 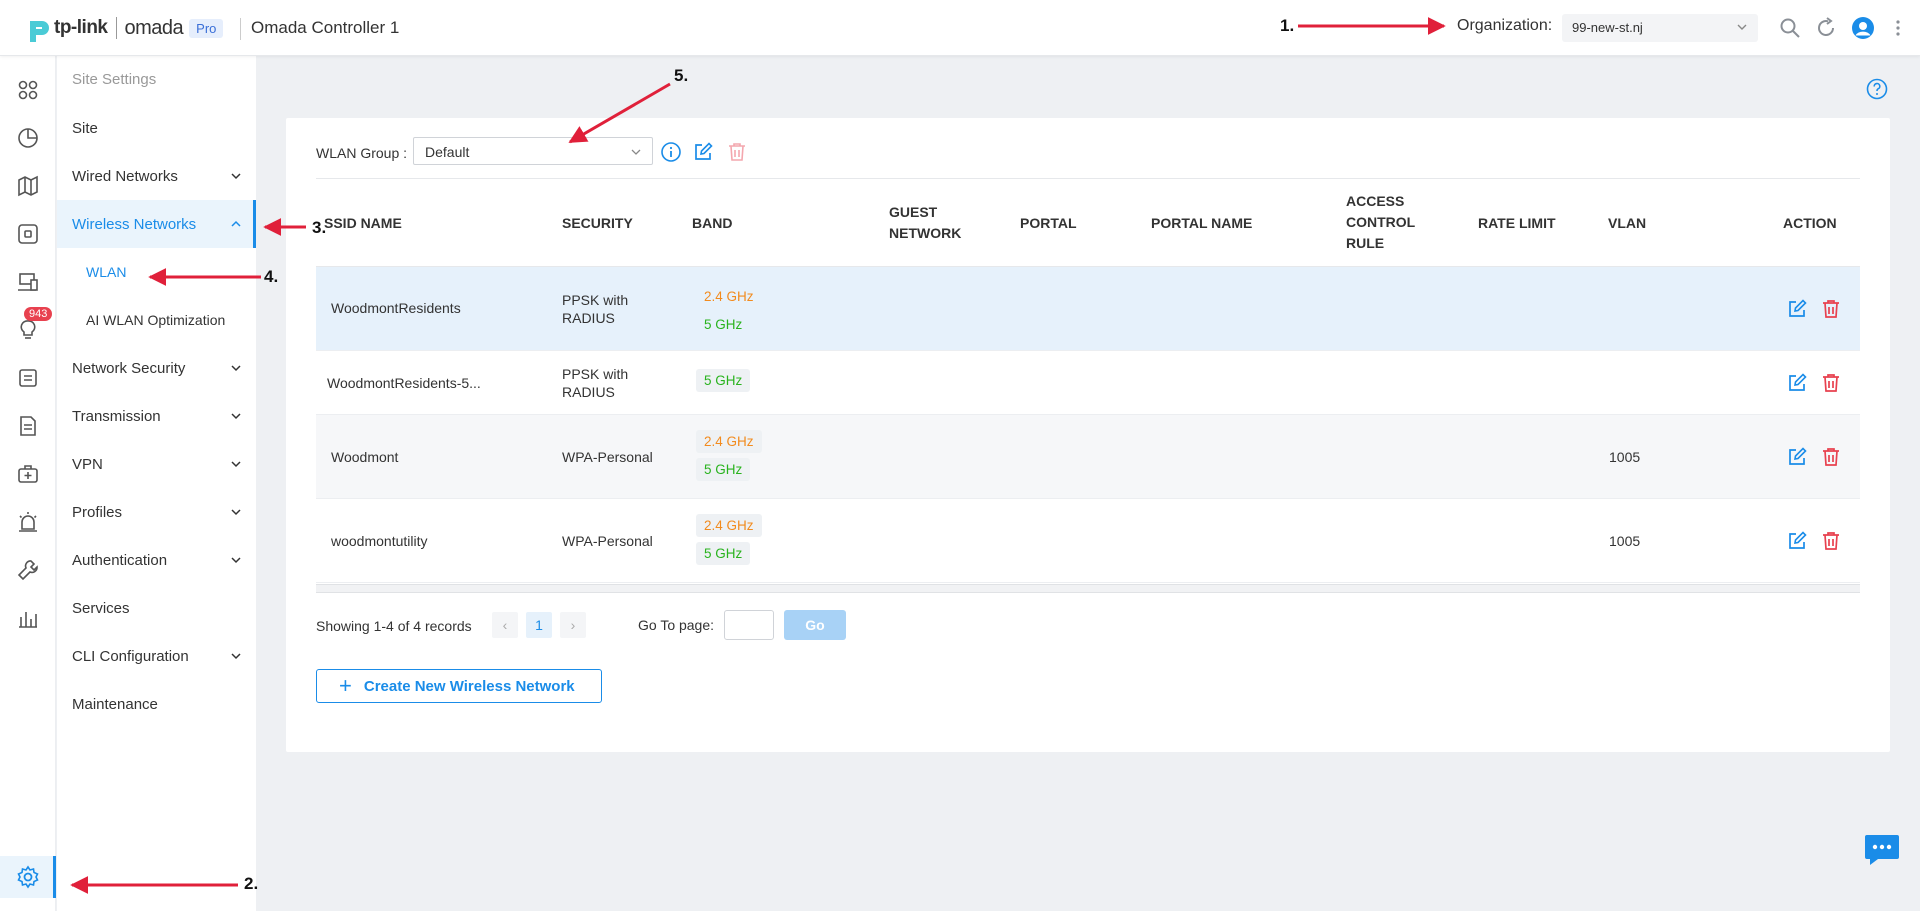 I want to click on vlan-cell: 1005, so click(x=1625, y=541).